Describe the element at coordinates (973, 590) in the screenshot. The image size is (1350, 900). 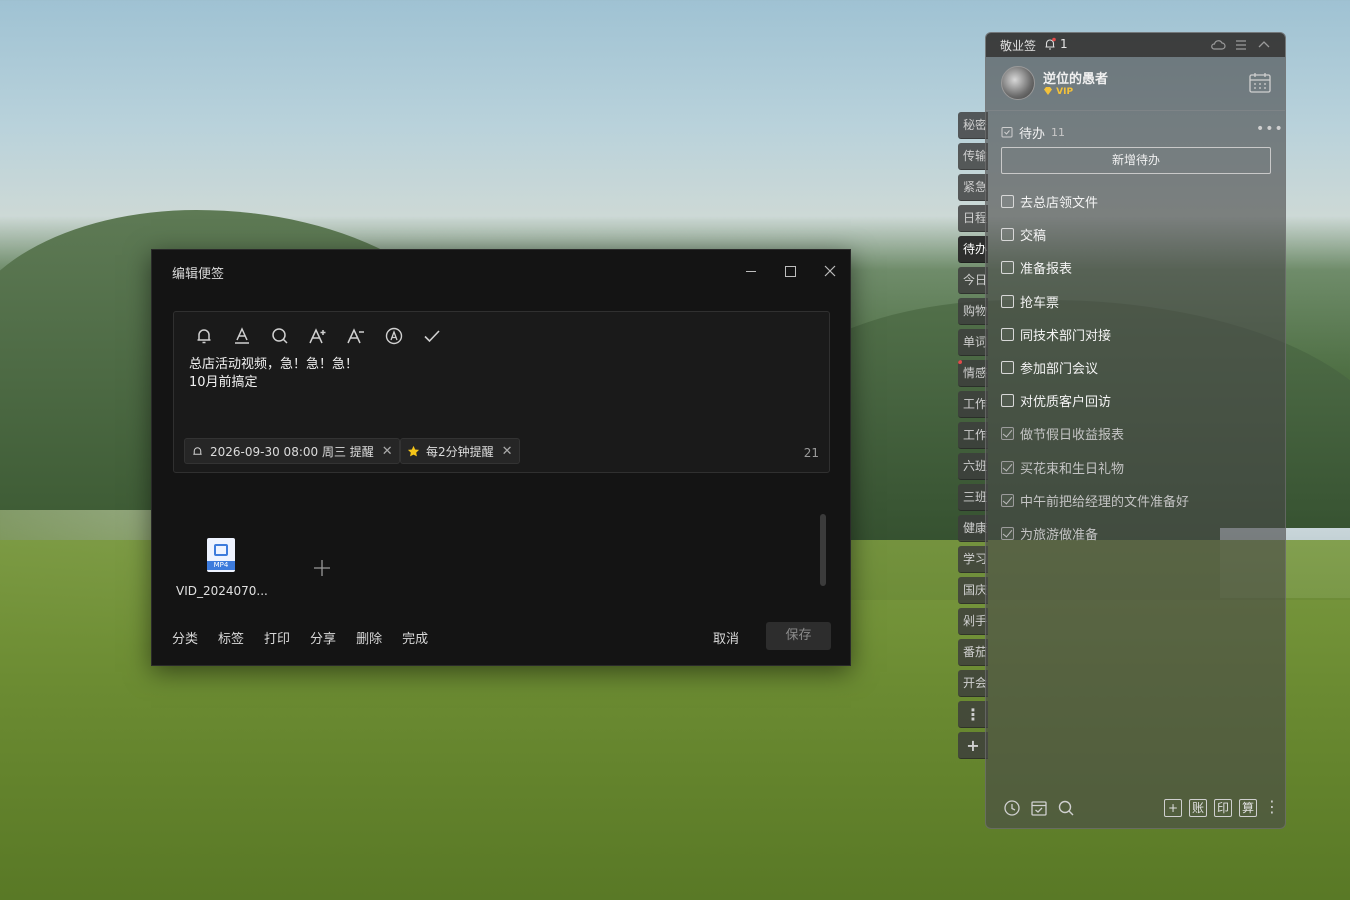
I see `side-tab: 国庆` at that location.